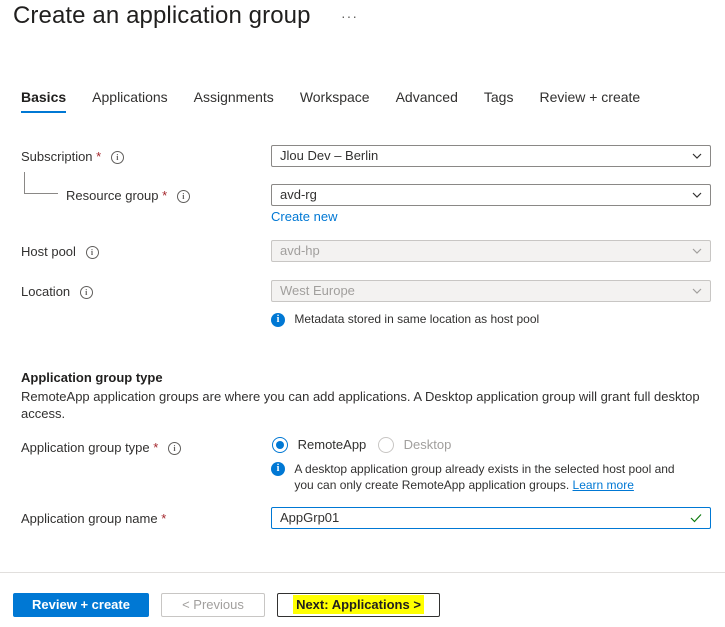 This screenshot has width=725, height=627. Describe the element at coordinates (280, 444) in the screenshot. I see `radio-selected-icon` at that location.